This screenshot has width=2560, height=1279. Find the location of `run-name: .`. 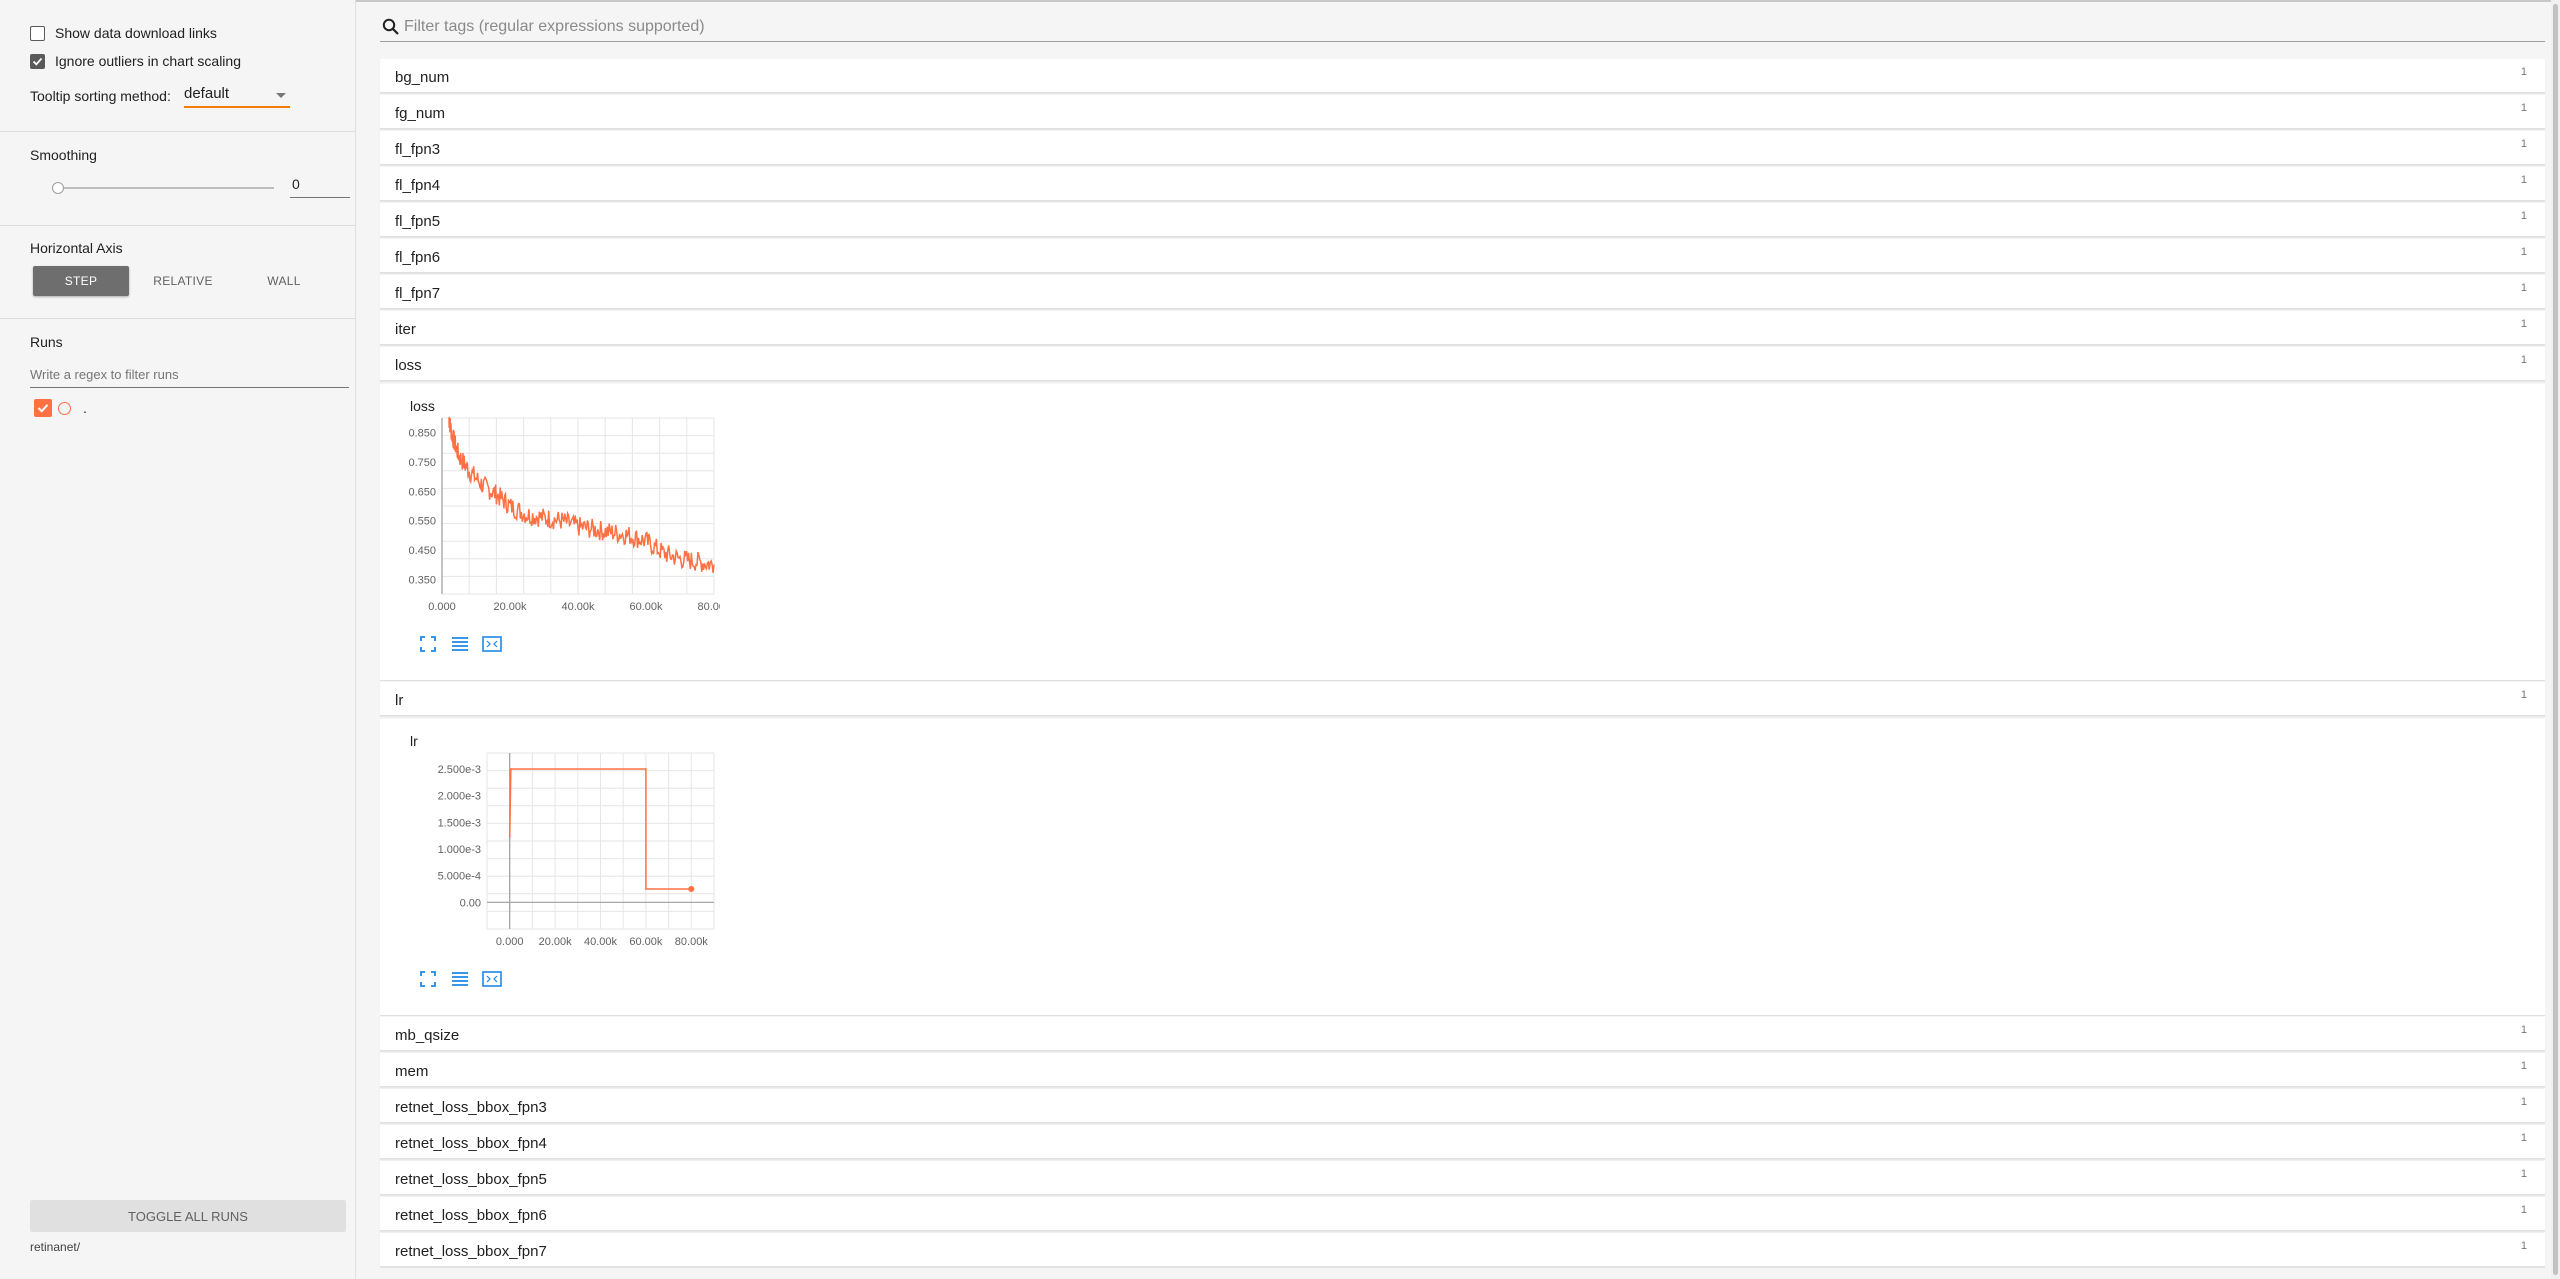

run-name: . is located at coordinates (85, 408).